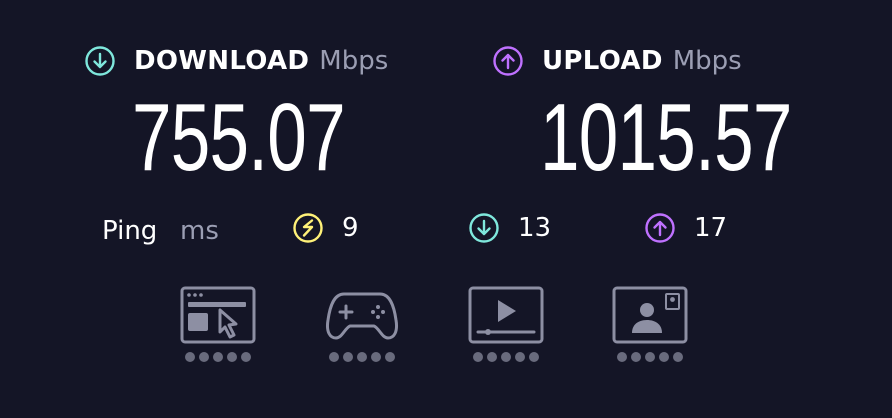 This screenshot has width=892, height=418. Describe the element at coordinates (354, 61) in the screenshot. I see `download-unit: Mbps` at that location.